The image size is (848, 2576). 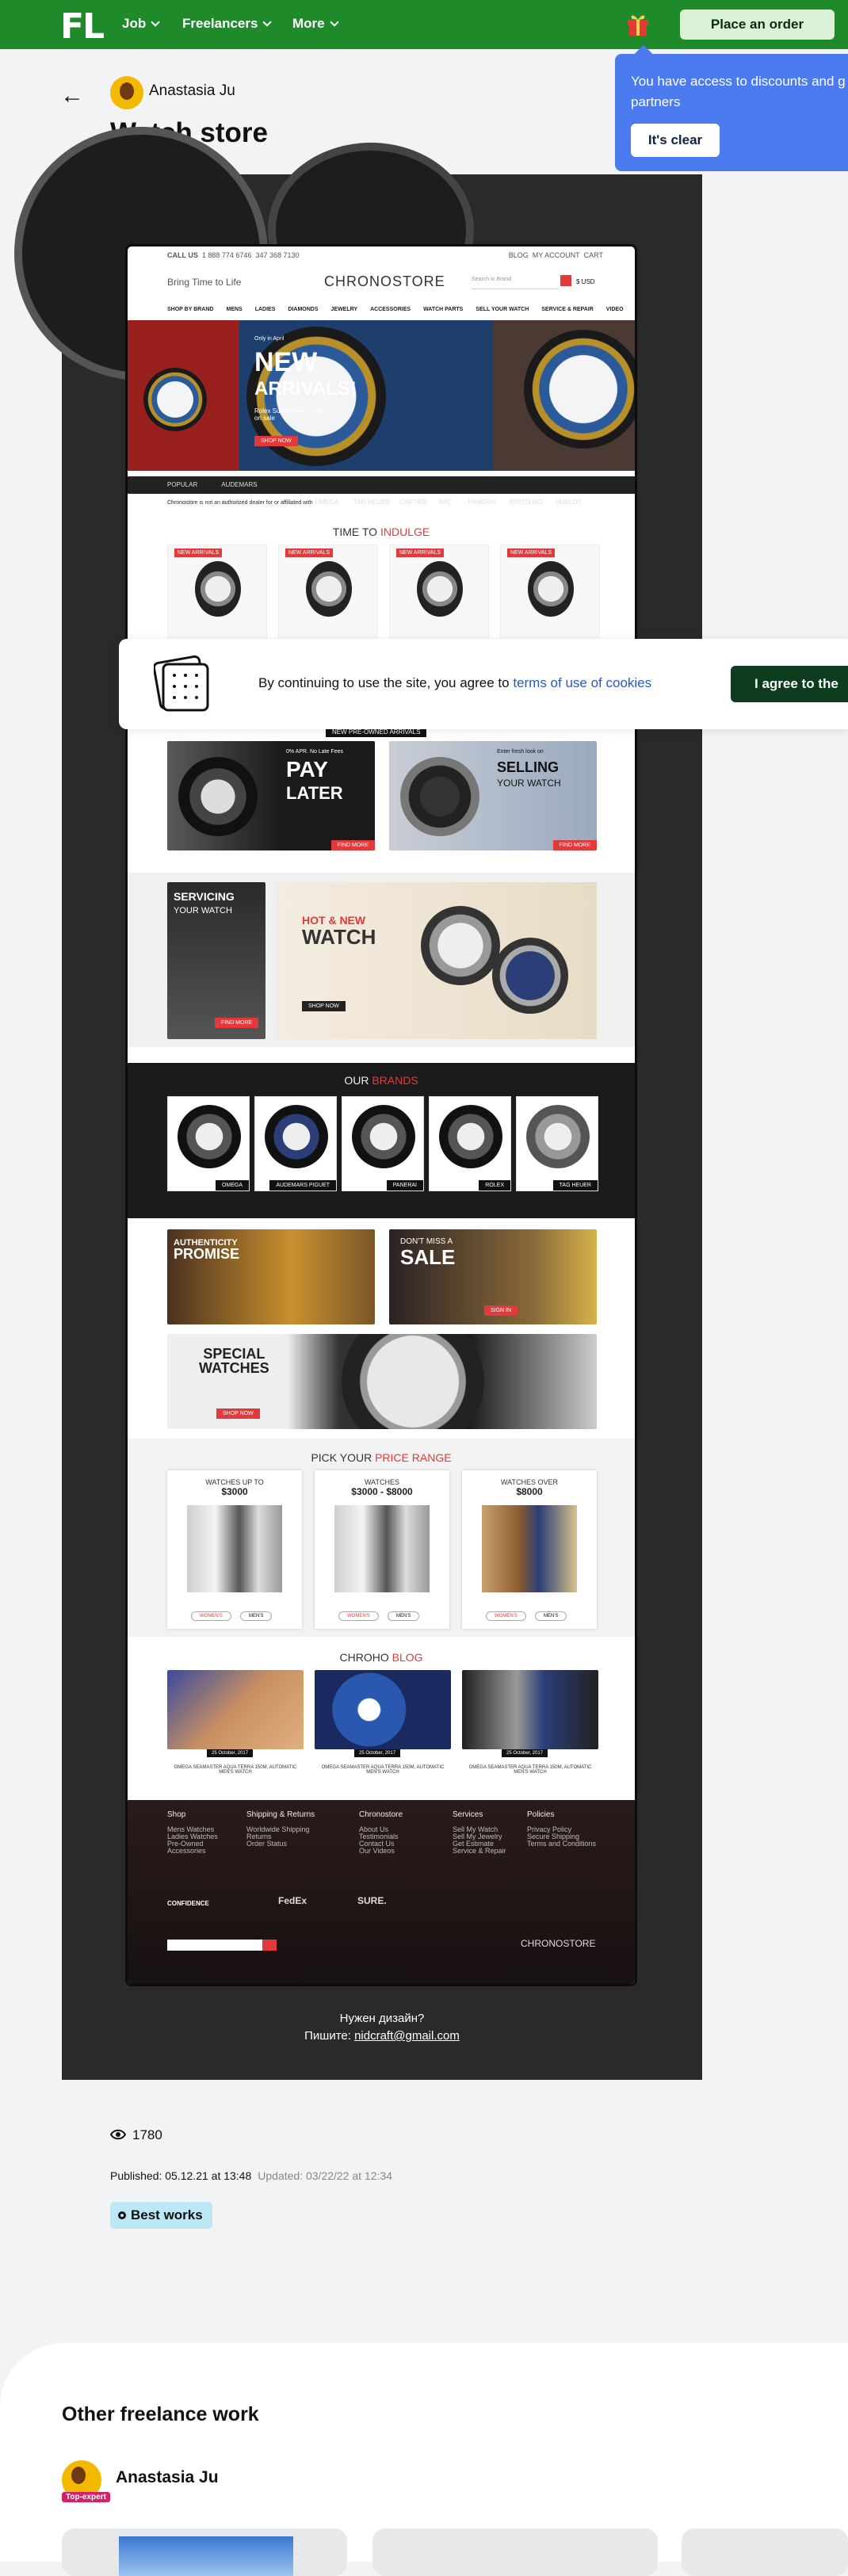 What do you see at coordinates (383, 1143) in the screenshot?
I see `brand-card-panerai: PANERAI` at bounding box center [383, 1143].